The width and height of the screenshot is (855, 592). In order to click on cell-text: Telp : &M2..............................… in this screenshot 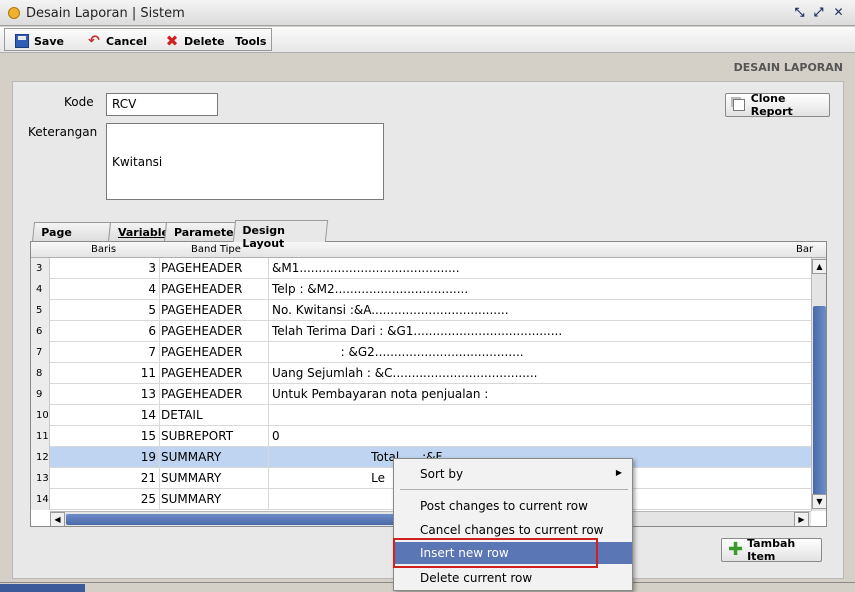, I will do `click(532, 289)`.